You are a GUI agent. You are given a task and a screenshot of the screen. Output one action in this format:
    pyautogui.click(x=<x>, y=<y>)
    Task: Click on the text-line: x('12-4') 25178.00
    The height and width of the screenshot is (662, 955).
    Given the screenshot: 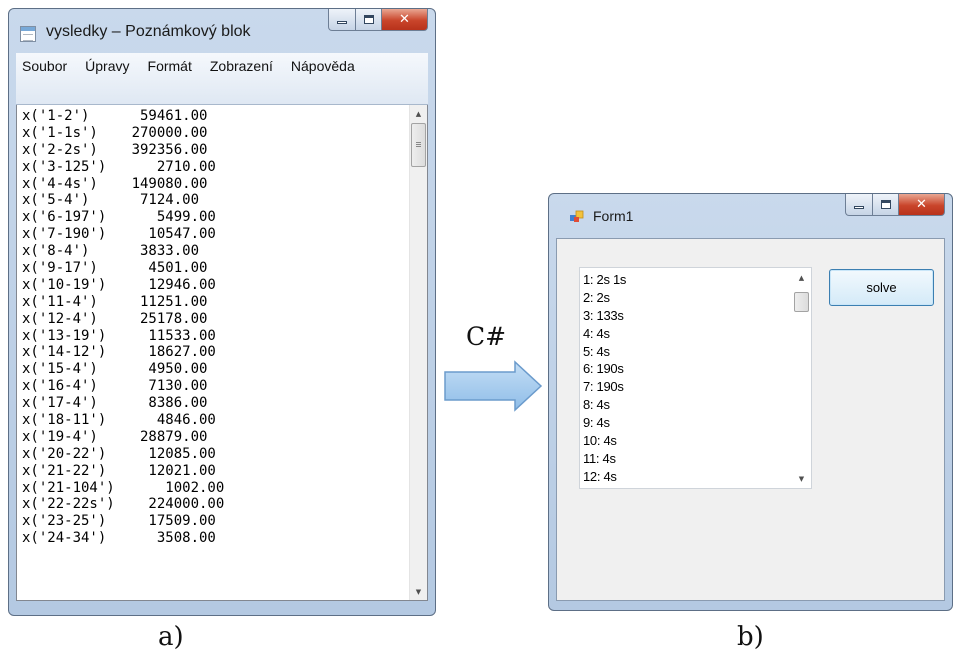 What is the action you would take?
    pyautogui.click(x=115, y=318)
    